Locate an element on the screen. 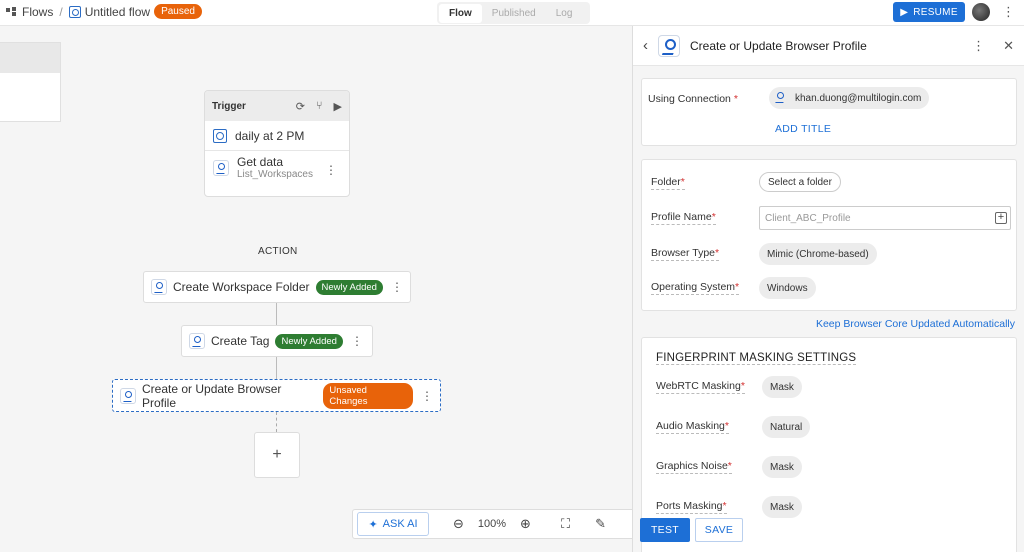 The width and height of the screenshot is (1024, 552). zoom-out-icon: ⊖ is located at coordinates (458, 524).